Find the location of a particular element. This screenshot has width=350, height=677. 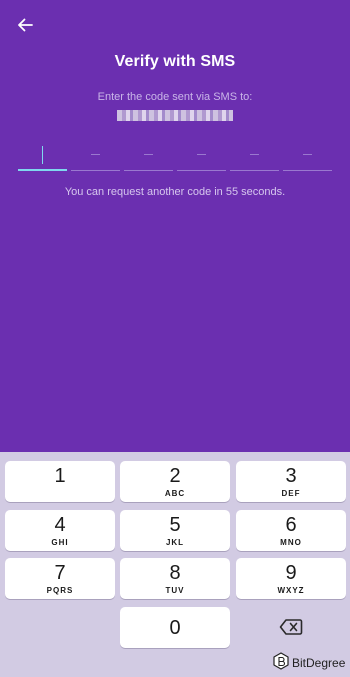

key-7: 7 PQRS is located at coordinates (60, 578).